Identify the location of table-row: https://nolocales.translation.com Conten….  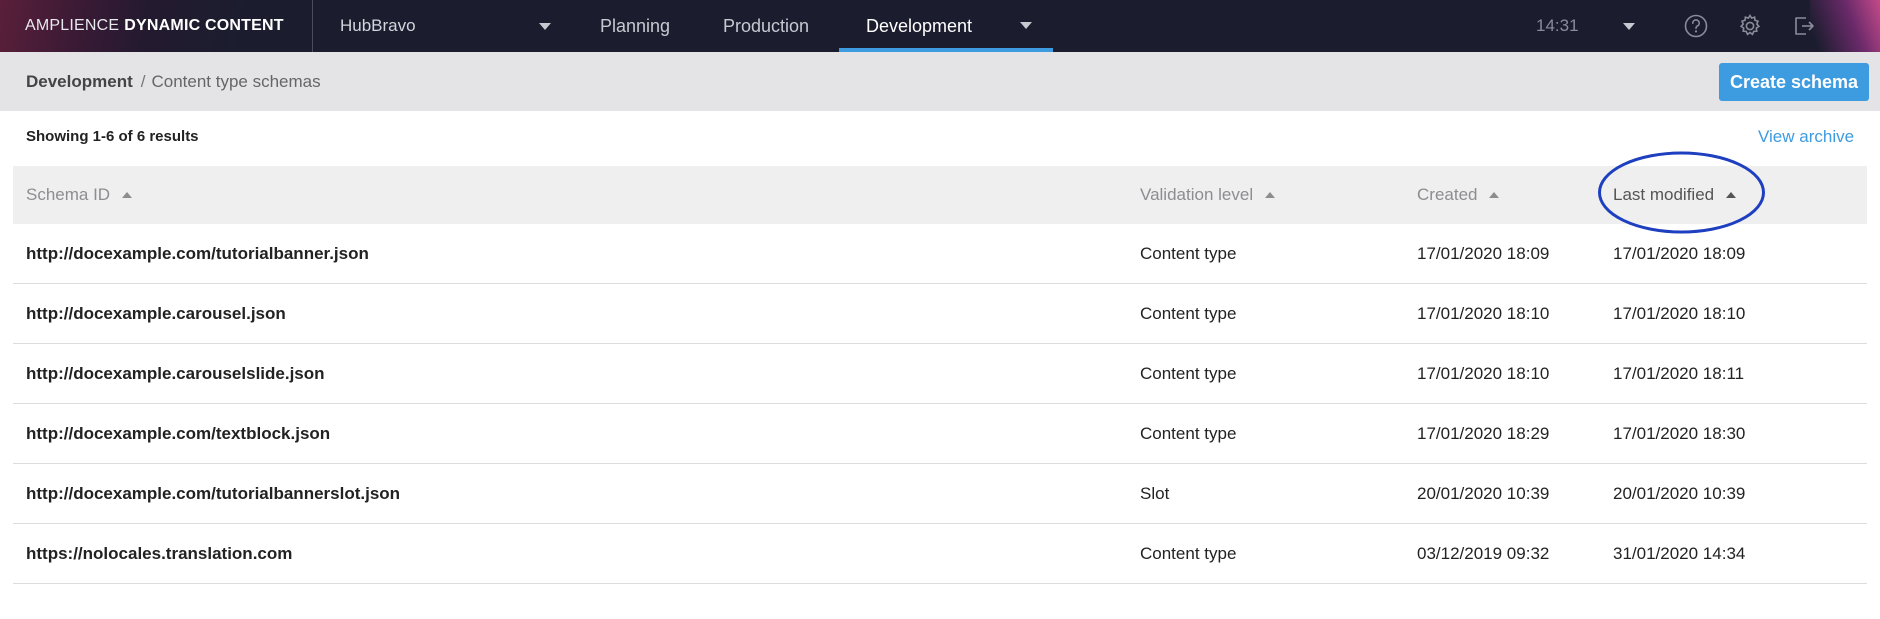
(940, 554).